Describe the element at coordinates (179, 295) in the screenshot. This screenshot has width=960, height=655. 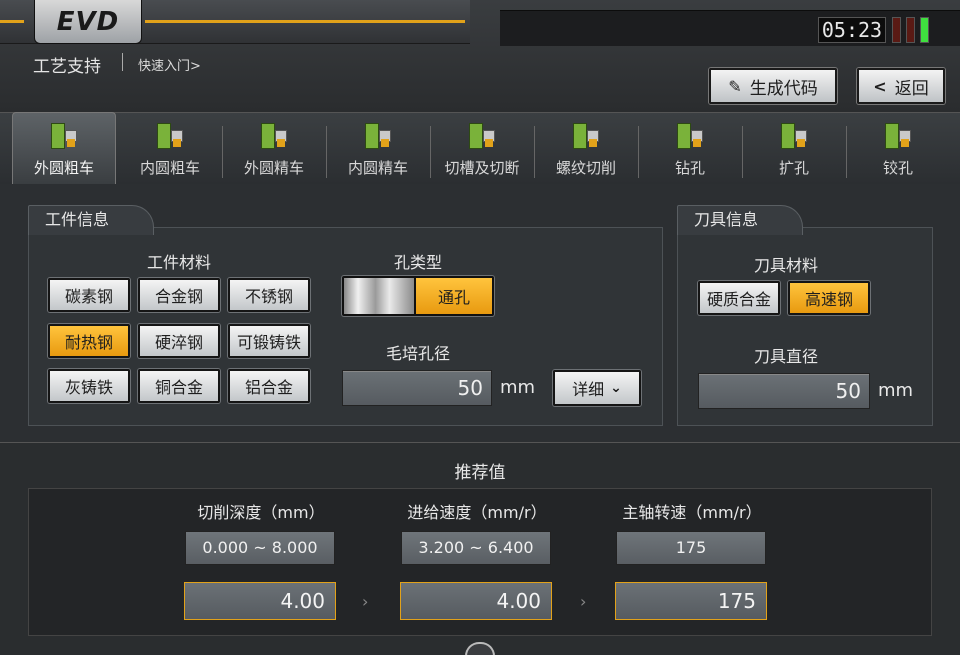
I see `material-alloy-steel: 合金钢` at that location.